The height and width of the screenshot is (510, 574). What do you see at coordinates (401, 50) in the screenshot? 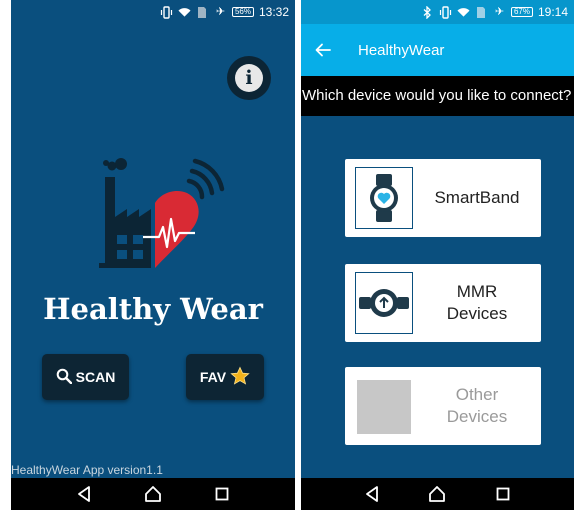
I see `app-bar-title: HealthyWear` at bounding box center [401, 50].